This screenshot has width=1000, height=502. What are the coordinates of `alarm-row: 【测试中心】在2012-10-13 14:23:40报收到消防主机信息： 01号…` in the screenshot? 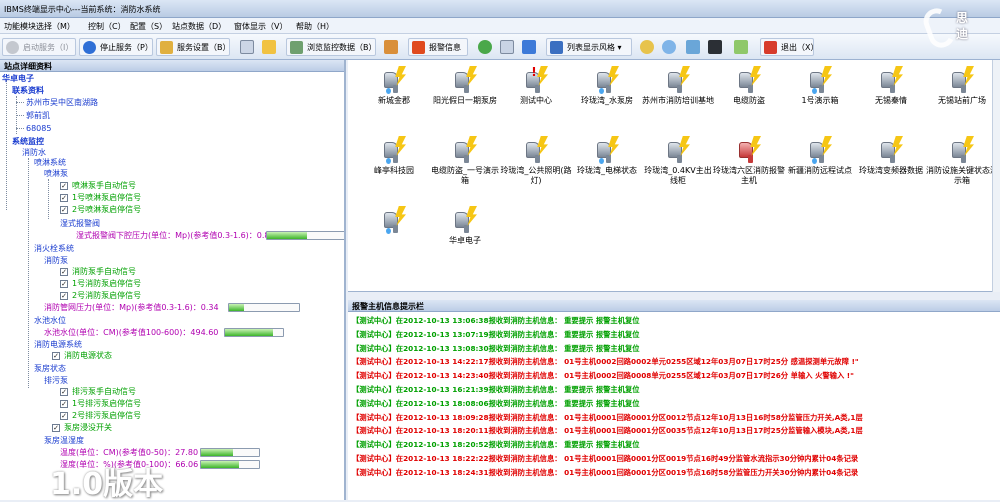 It's located at (603, 376).